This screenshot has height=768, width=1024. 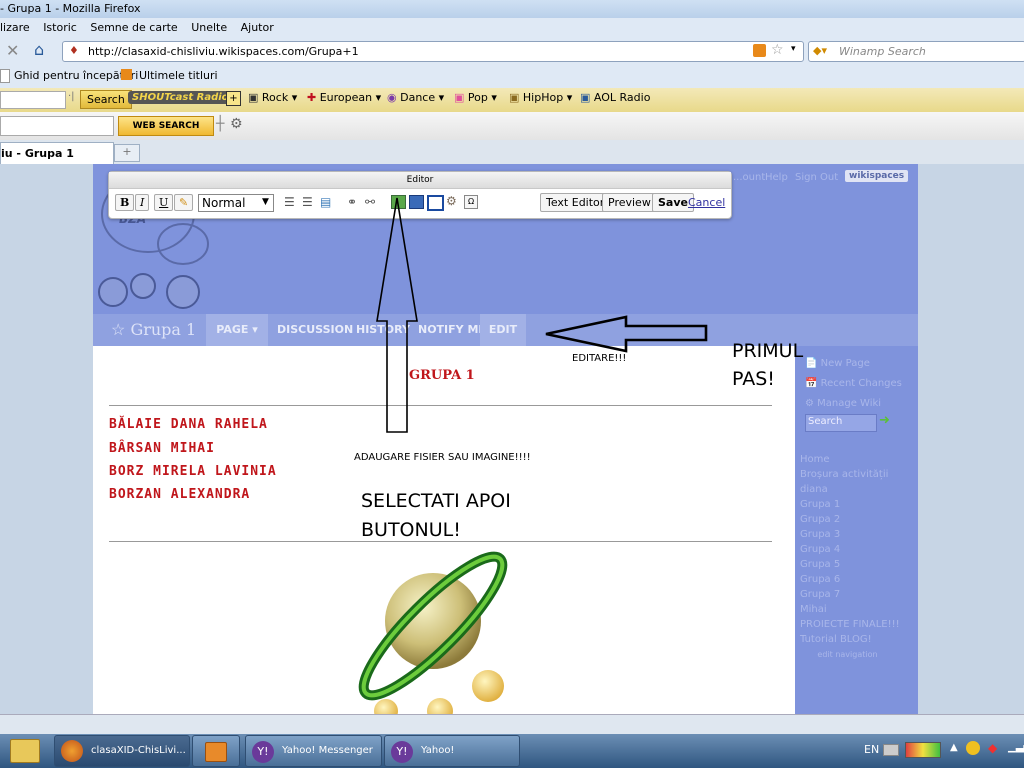 What do you see at coordinates (512, 152) in the screenshot?
I see `tab-bar: iu - Grupa 1 +` at bounding box center [512, 152].